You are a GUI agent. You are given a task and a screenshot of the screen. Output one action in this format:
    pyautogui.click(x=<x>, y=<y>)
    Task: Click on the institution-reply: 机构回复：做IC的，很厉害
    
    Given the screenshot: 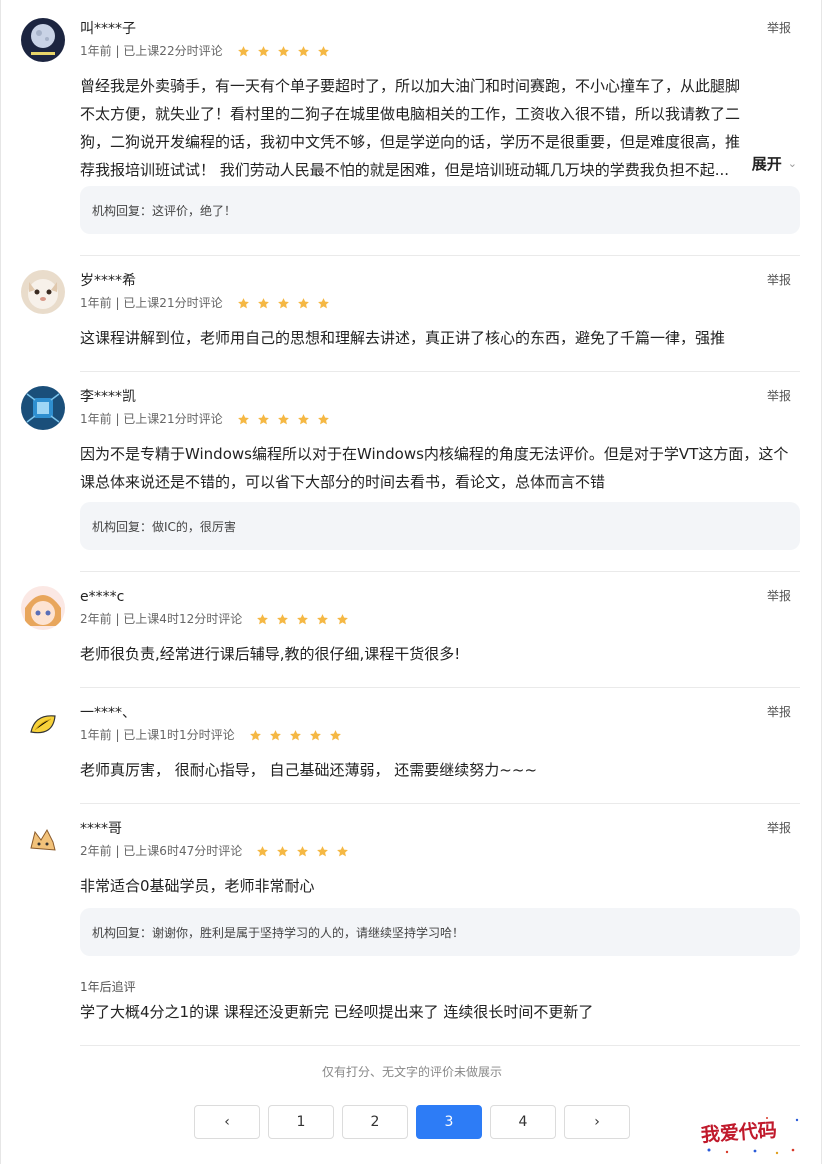 What is the action you would take?
    pyautogui.click(x=440, y=526)
    